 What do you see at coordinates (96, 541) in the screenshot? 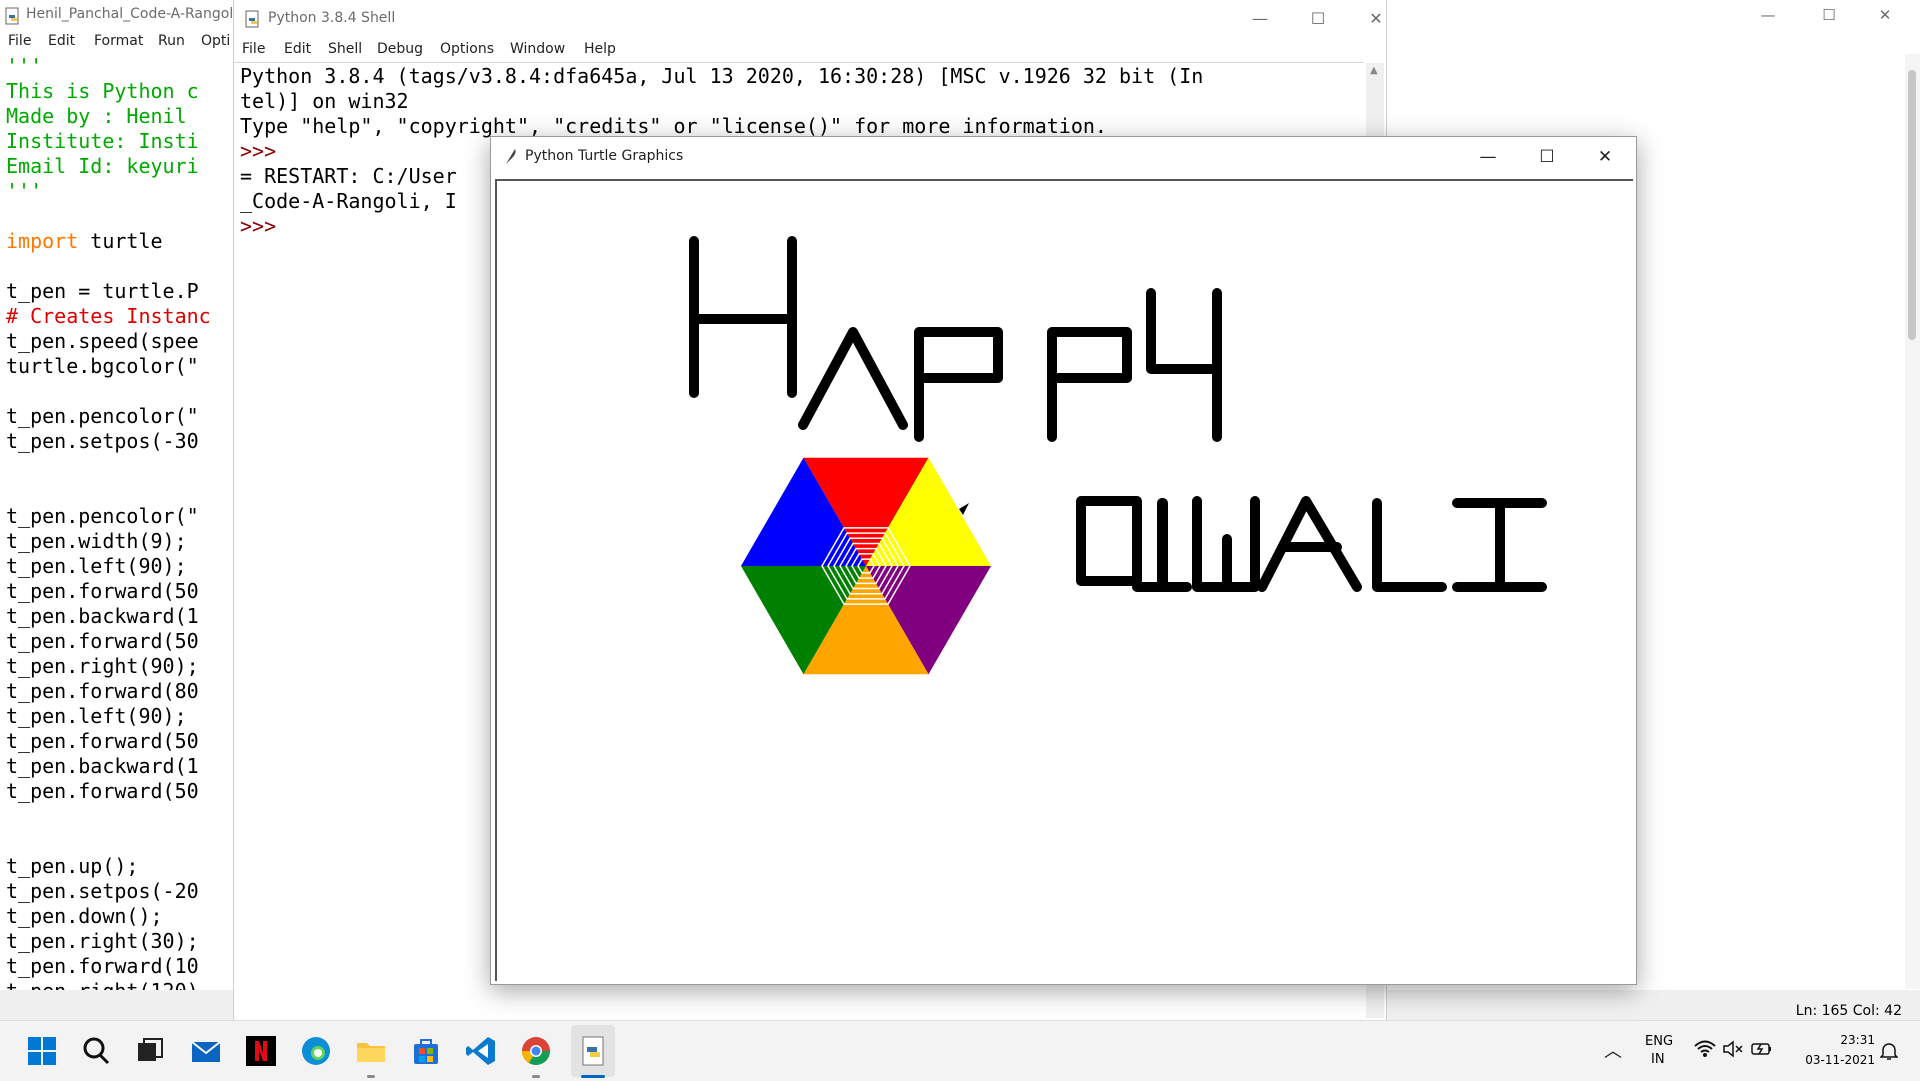
I see `code-line: t_pen.width(9);` at bounding box center [96, 541].